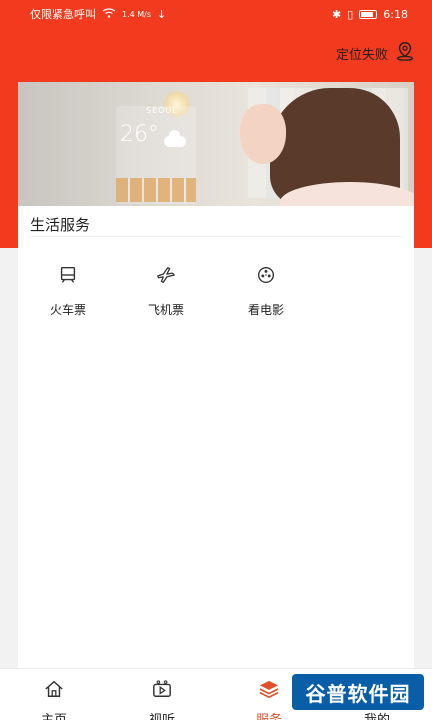 Image resolution: width=432 pixels, height=720 pixels. I want to click on layers-icon, so click(269, 691).